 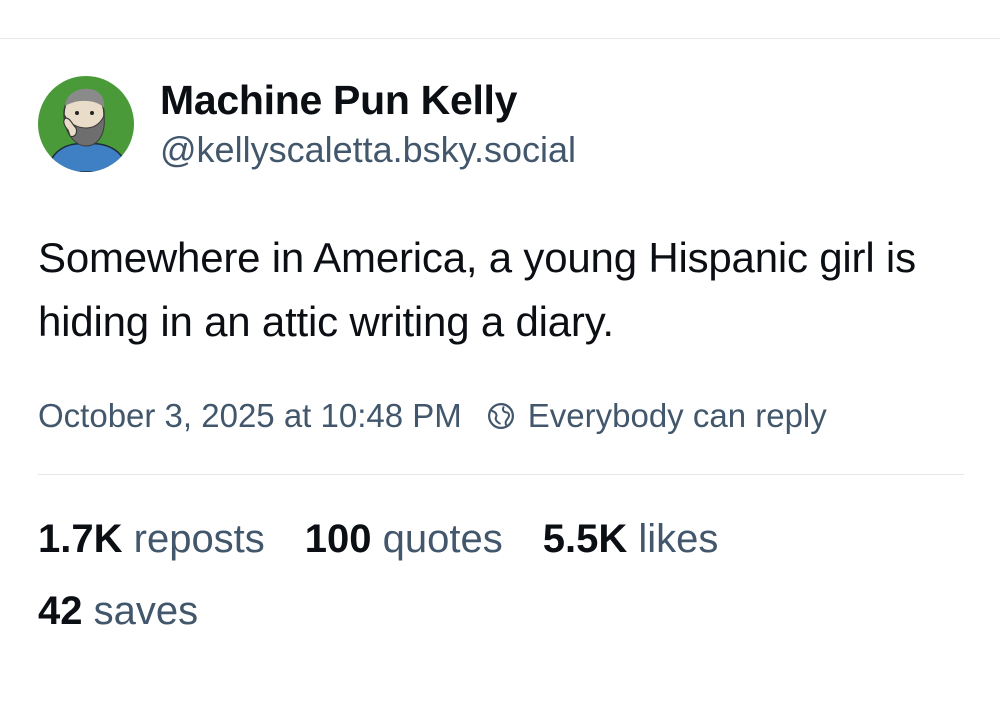 I want to click on quotes-count: 100, so click(x=338, y=539).